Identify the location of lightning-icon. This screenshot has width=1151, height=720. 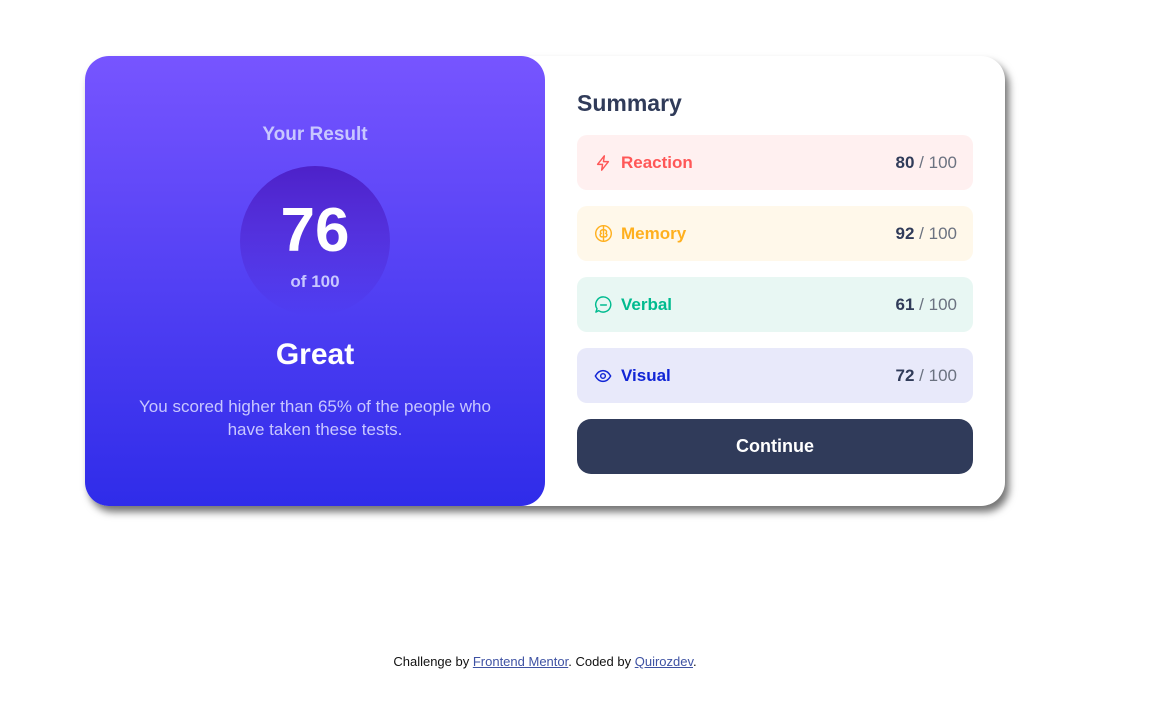
(603, 163).